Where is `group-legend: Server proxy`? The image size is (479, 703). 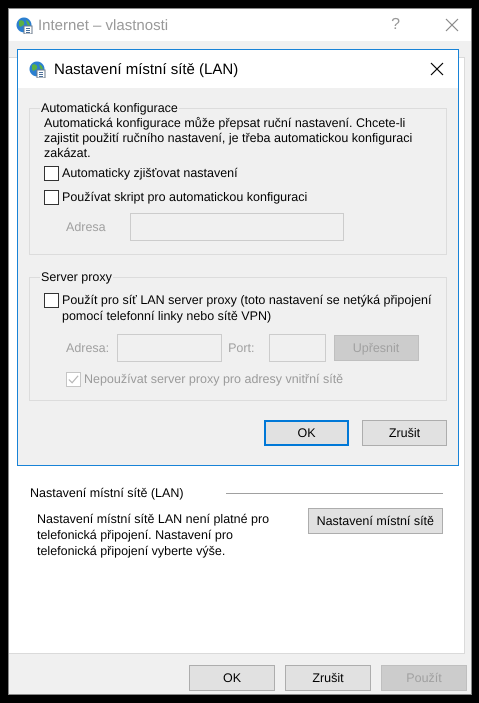 group-legend: Server proxy is located at coordinates (76, 277).